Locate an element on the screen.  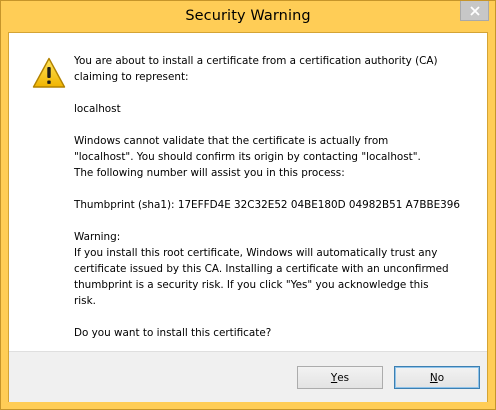
intro-line-2: claiming to represent: is located at coordinates (131, 77).